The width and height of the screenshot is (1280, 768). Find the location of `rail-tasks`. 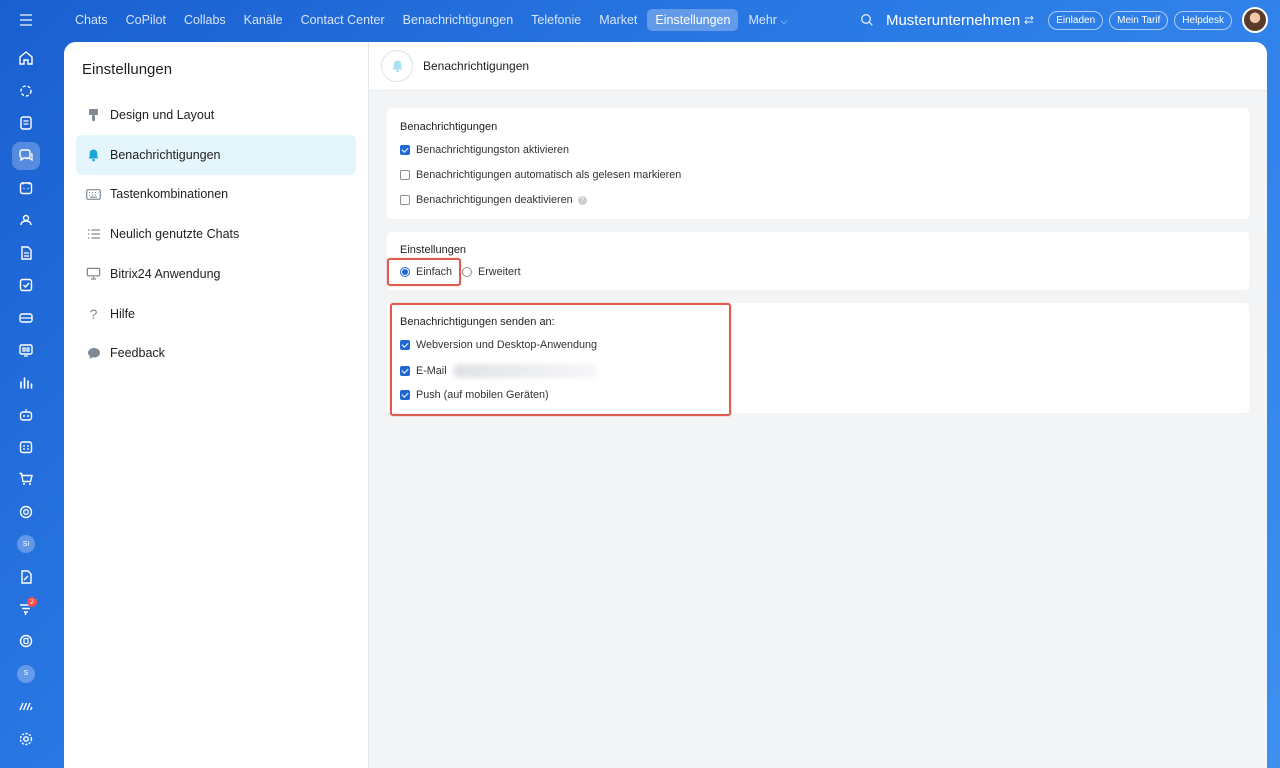

rail-tasks is located at coordinates (26, 285).